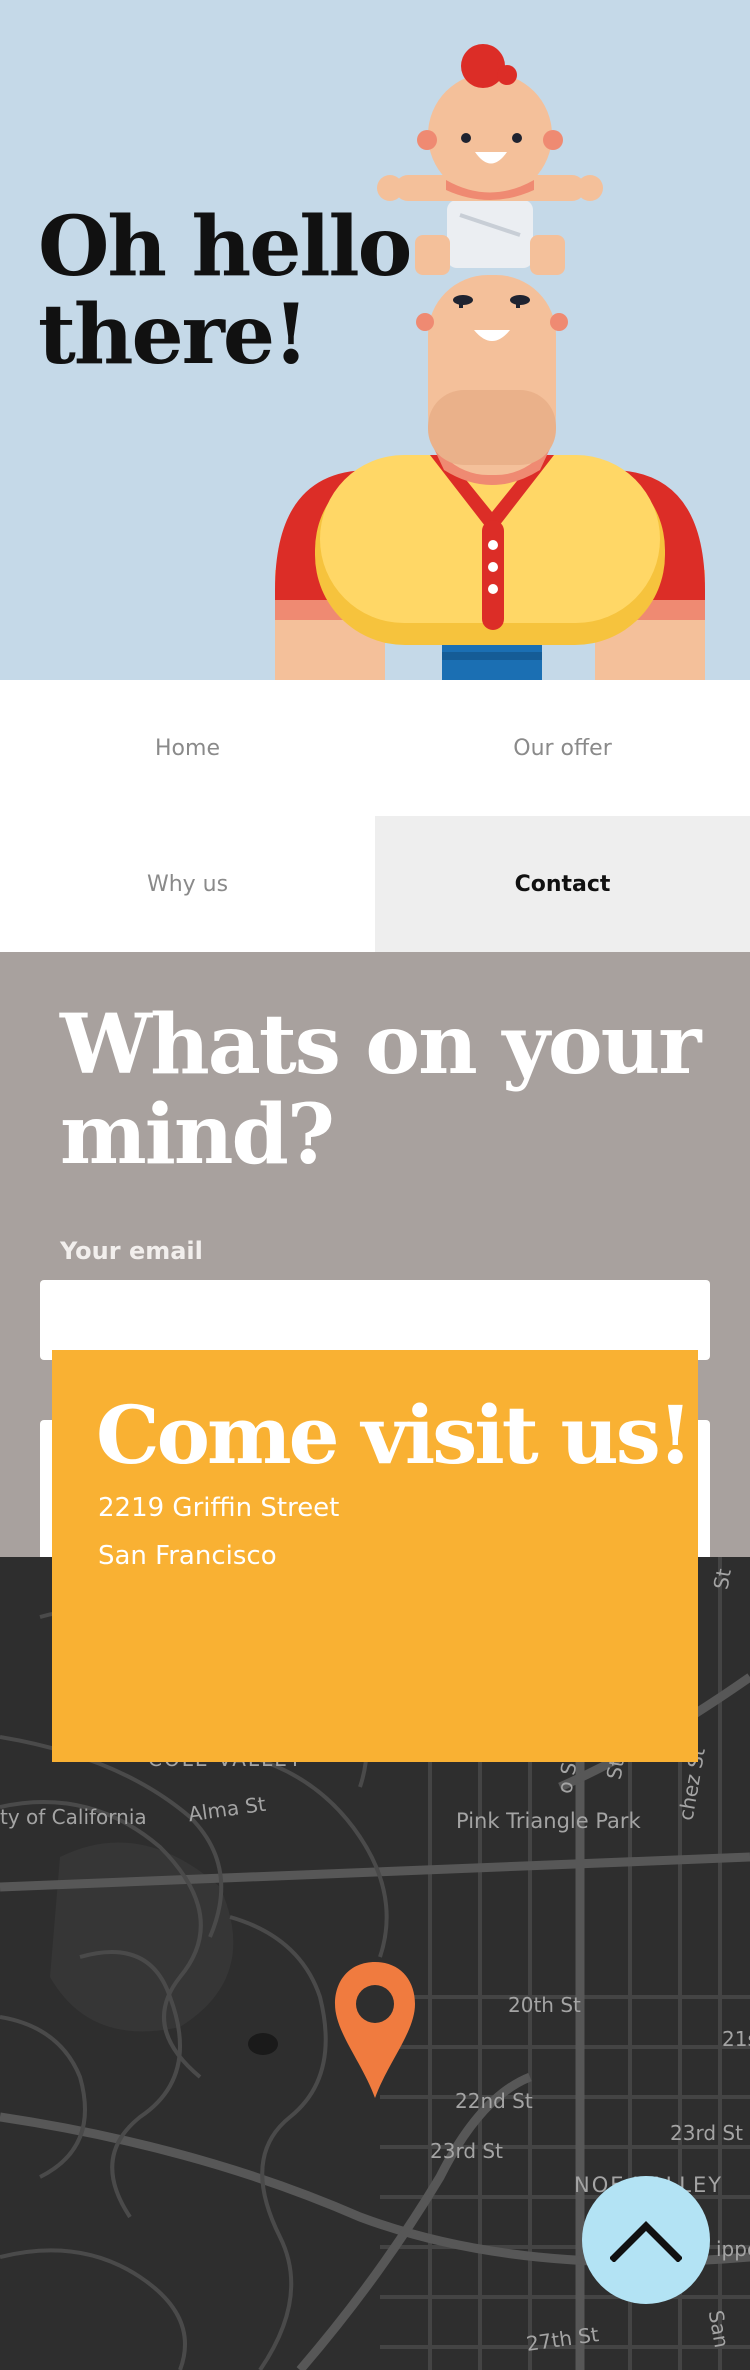  What do you see at coordinates (375, 2032) in the screenshot?
I see `location-pin-icon` at bounding box center [375, 2032].